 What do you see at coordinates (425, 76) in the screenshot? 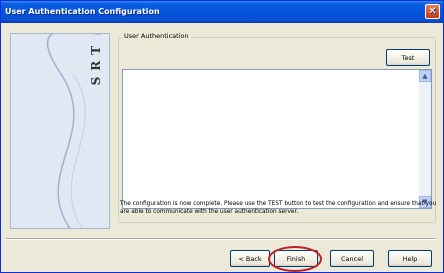
I see `scroll-up-icon: ▲` at bounding box center [425, 76].